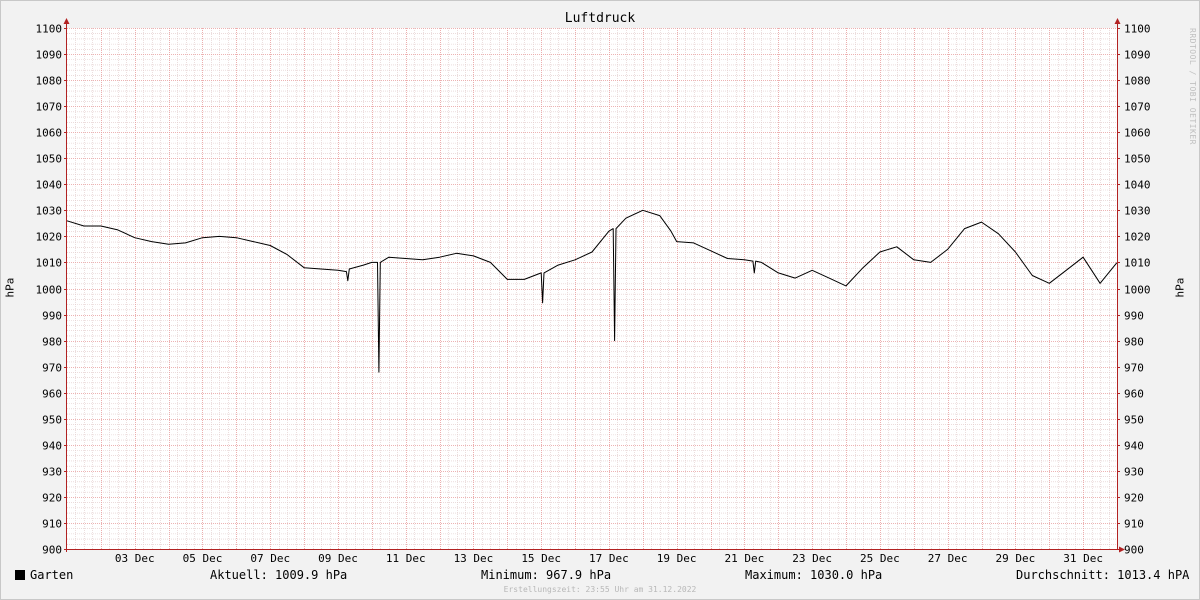  What do you see at coordinates (49, 81) in the screenshot?
I see `y-tick-label-left: 1080` at bounding box center [49, 81].